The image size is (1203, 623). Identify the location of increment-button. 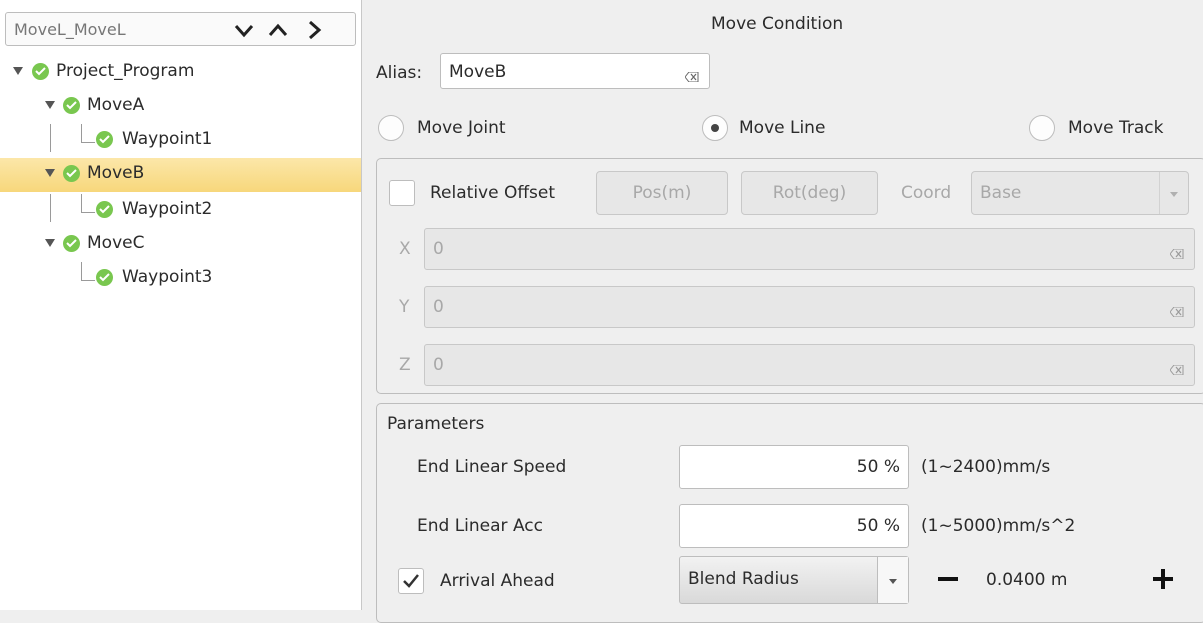
(1163, 581).